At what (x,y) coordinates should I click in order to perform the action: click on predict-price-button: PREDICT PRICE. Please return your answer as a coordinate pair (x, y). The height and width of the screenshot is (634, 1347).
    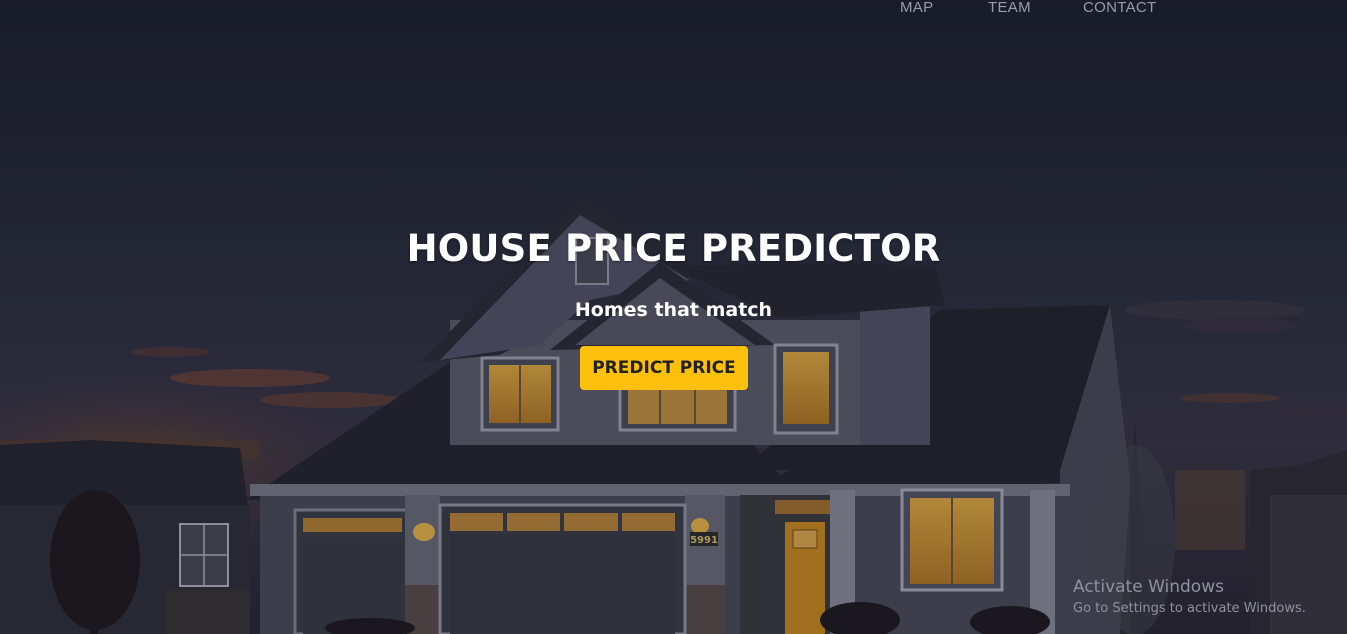
    Looking at the image, I should click on (664, 368).